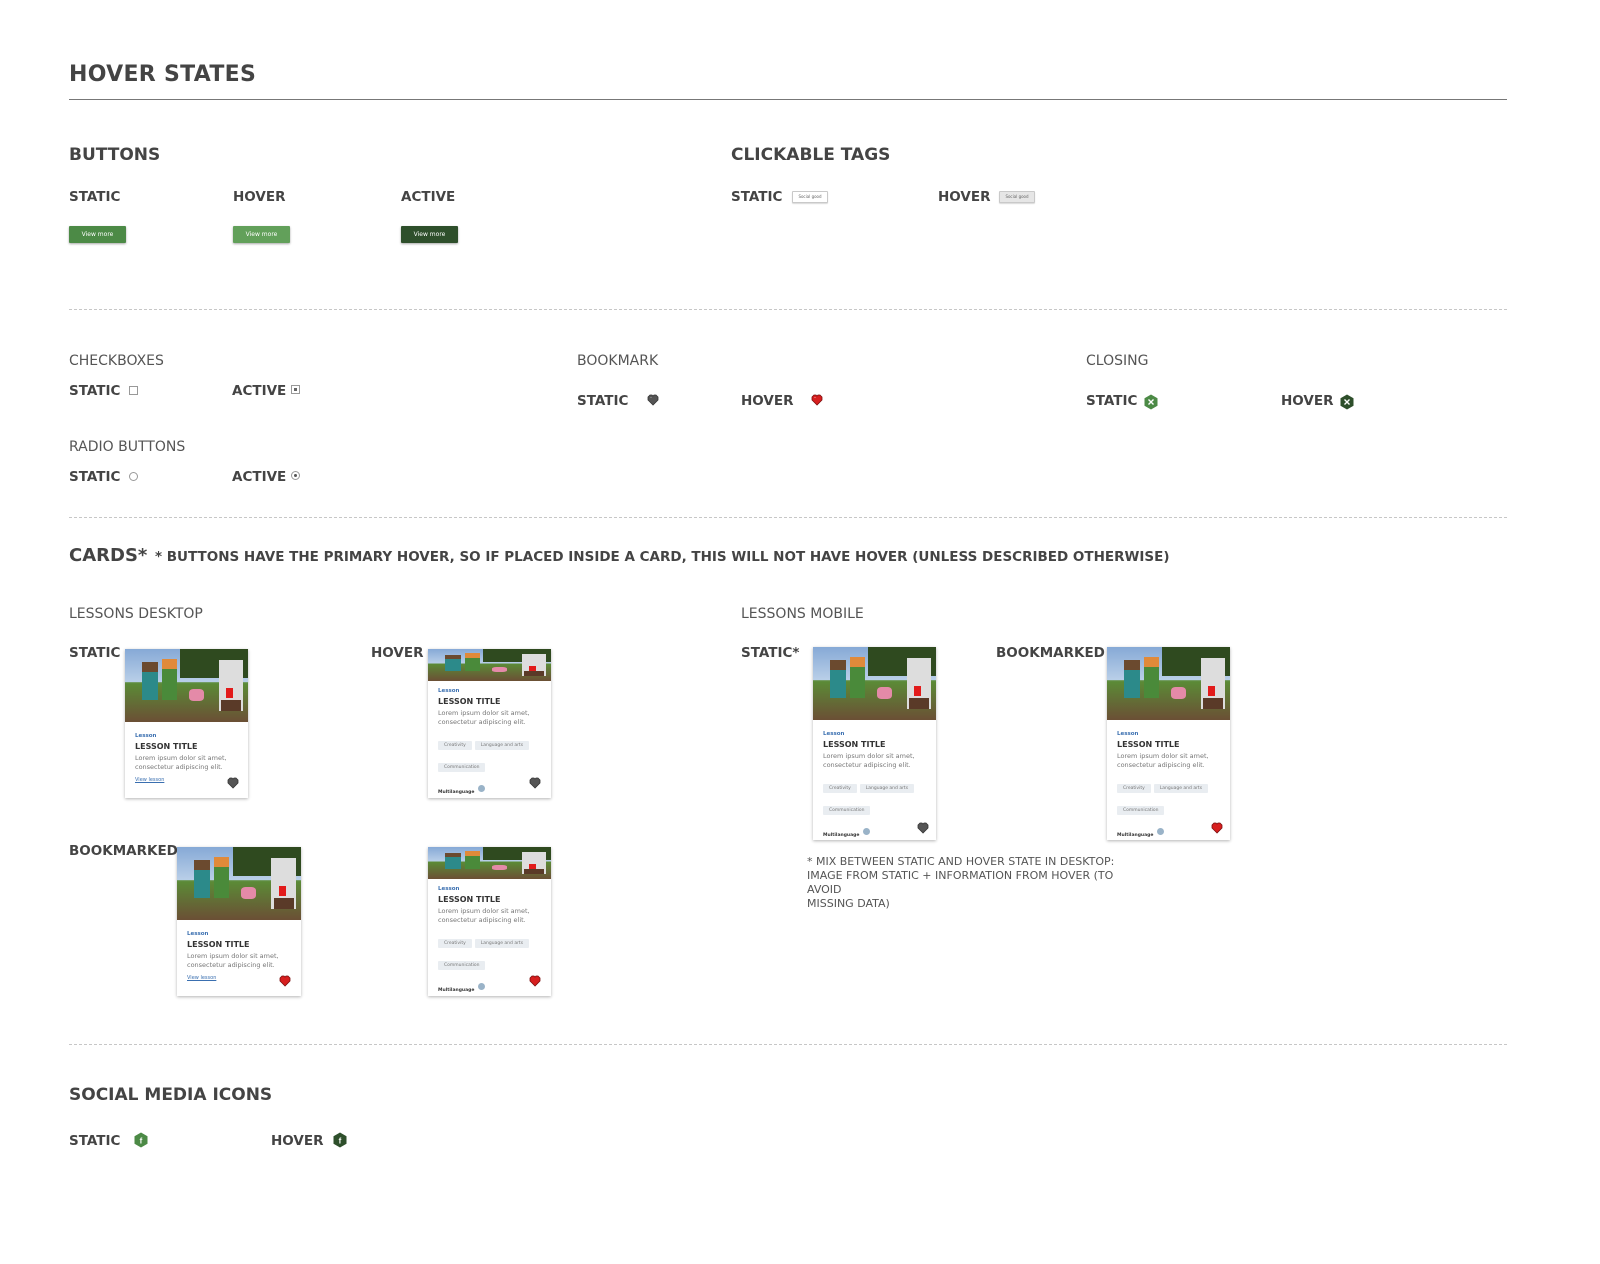 The width and height of the screenshot is (1600, 1264). Describe the element at coordinates (259, 391) in the screenshot. I see `checkbox-active-label: ACTIVE` at that location.